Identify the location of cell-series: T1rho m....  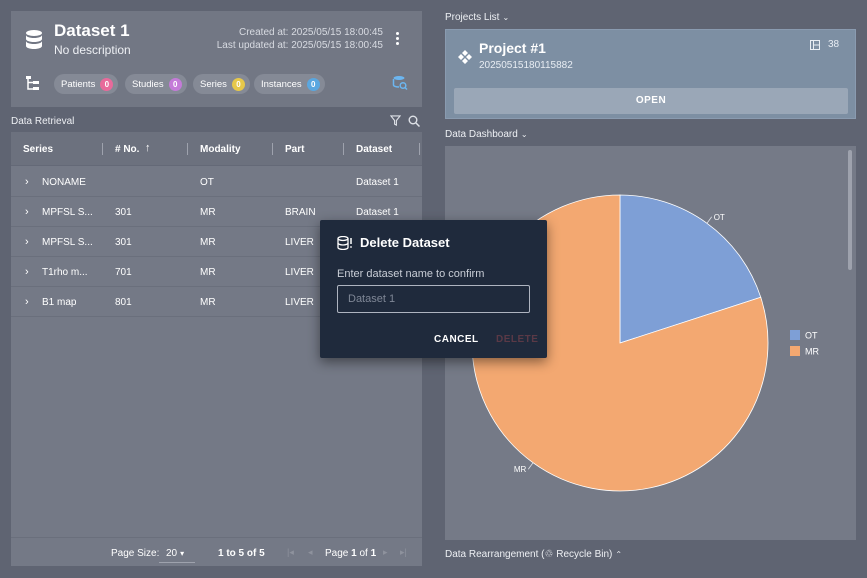
(65, 272).